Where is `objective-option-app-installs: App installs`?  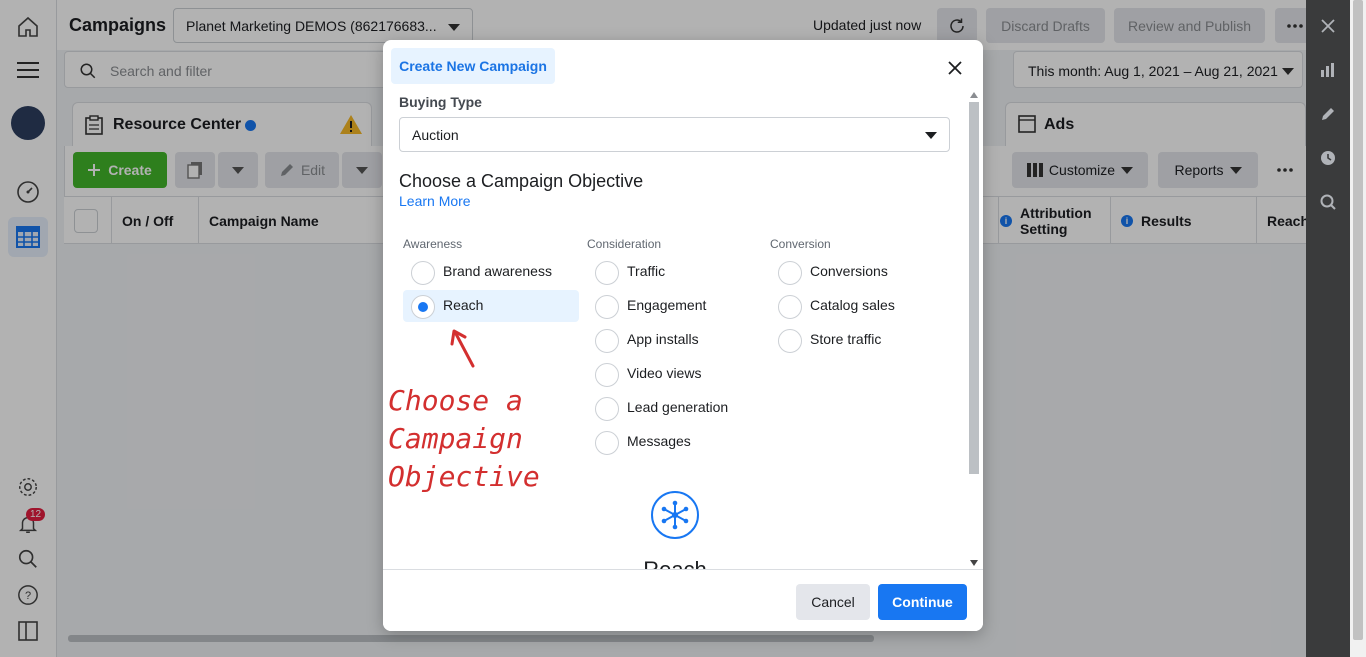
objective-option-app-installs: App installs is located at coordinates (675, 340).